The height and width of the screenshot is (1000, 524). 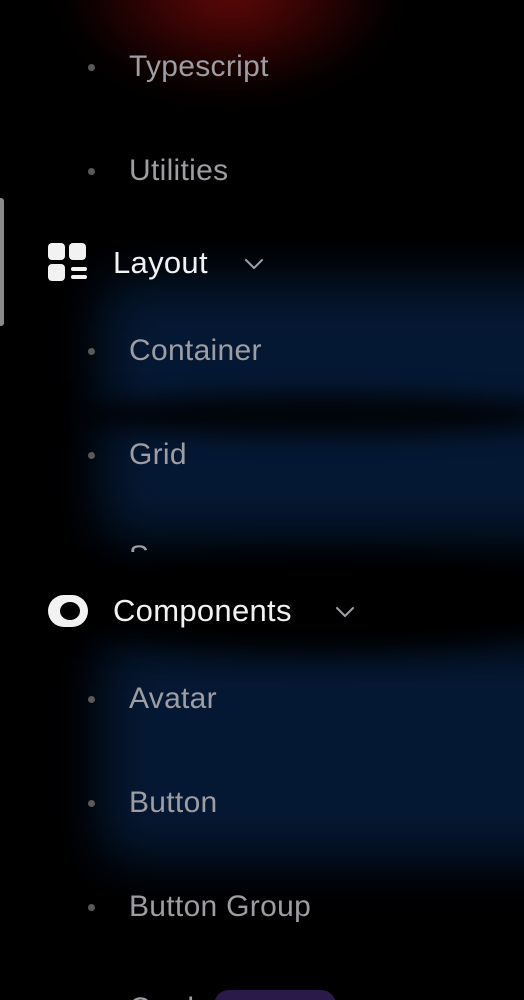 What do you see at coordinates (195, 350) in the screenshot?
I see `sidebar-item-label: Container` at bounding box center [195, 350].